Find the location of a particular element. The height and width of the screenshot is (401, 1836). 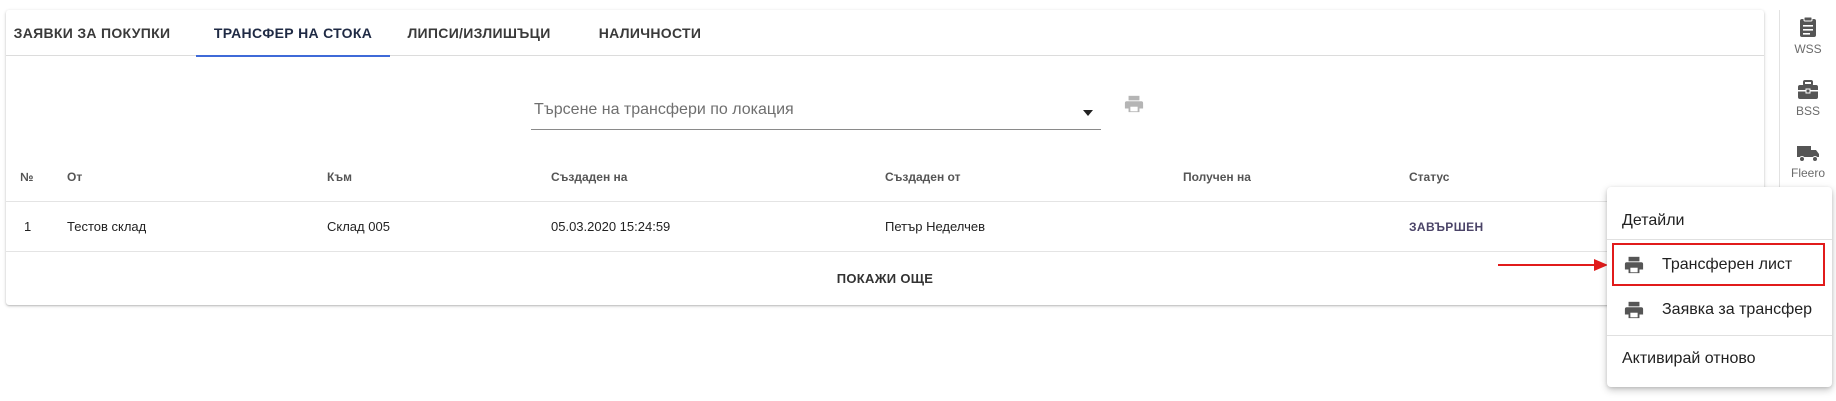

col-created-on: Създаден на is located at coordinates (589, 177).